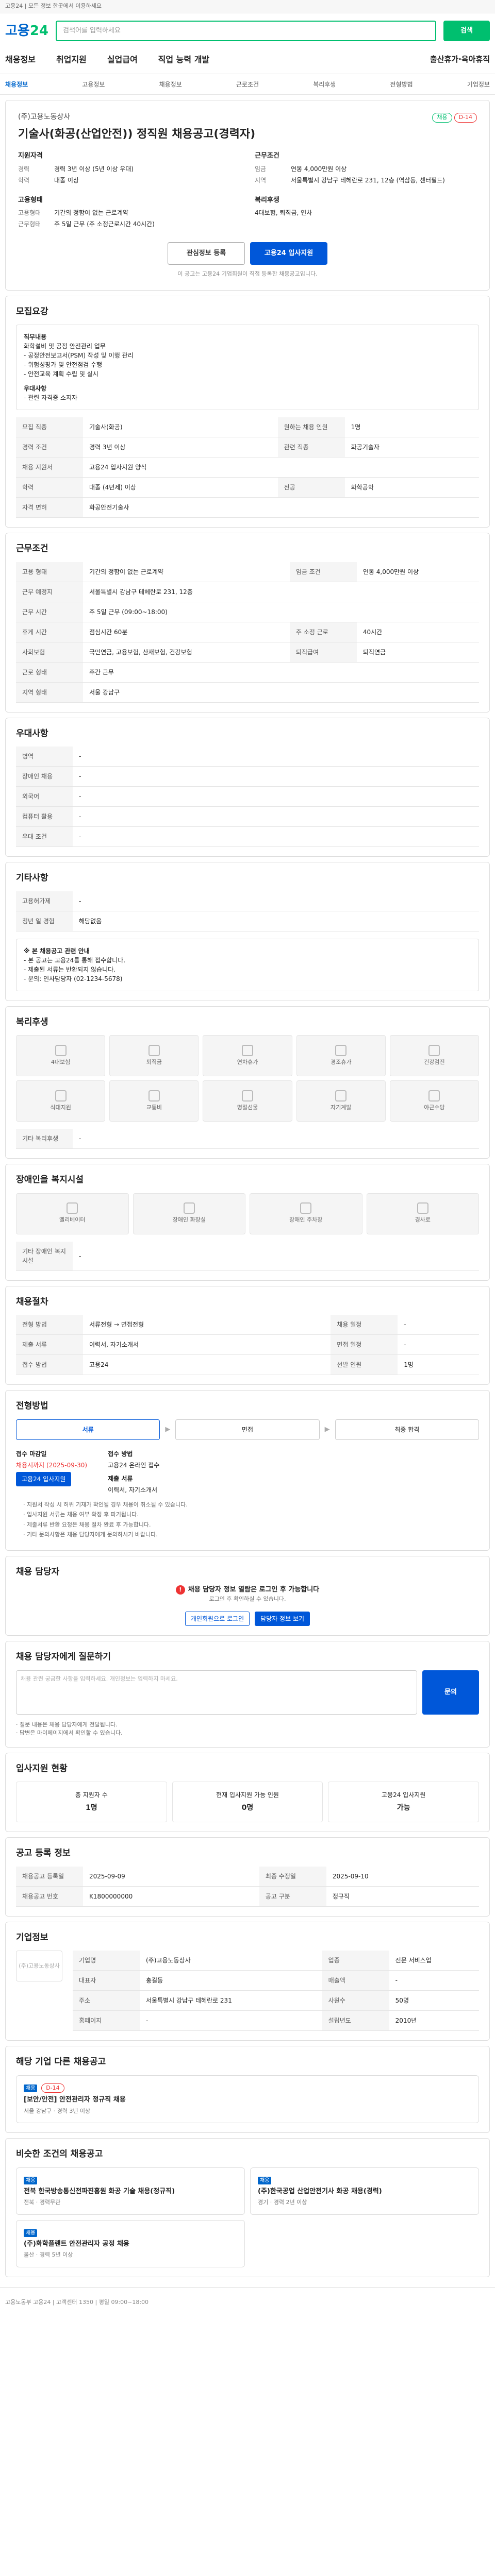 This screenshot has width=495, height=2576. Describe the element at coordinates (92, 31) in the screenshot. I see `search-placeholder: 검색어를 입력하세요` at that location.